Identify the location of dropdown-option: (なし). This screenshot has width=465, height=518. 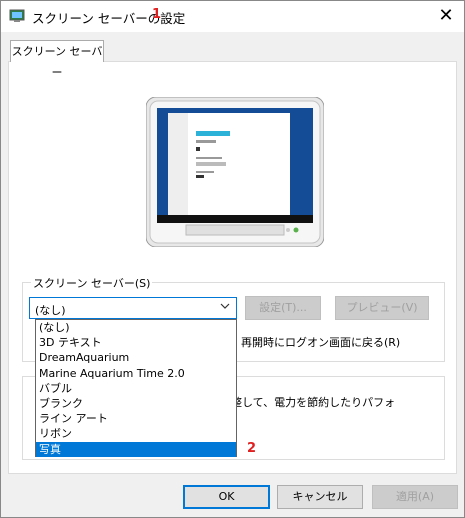
(136, 327).